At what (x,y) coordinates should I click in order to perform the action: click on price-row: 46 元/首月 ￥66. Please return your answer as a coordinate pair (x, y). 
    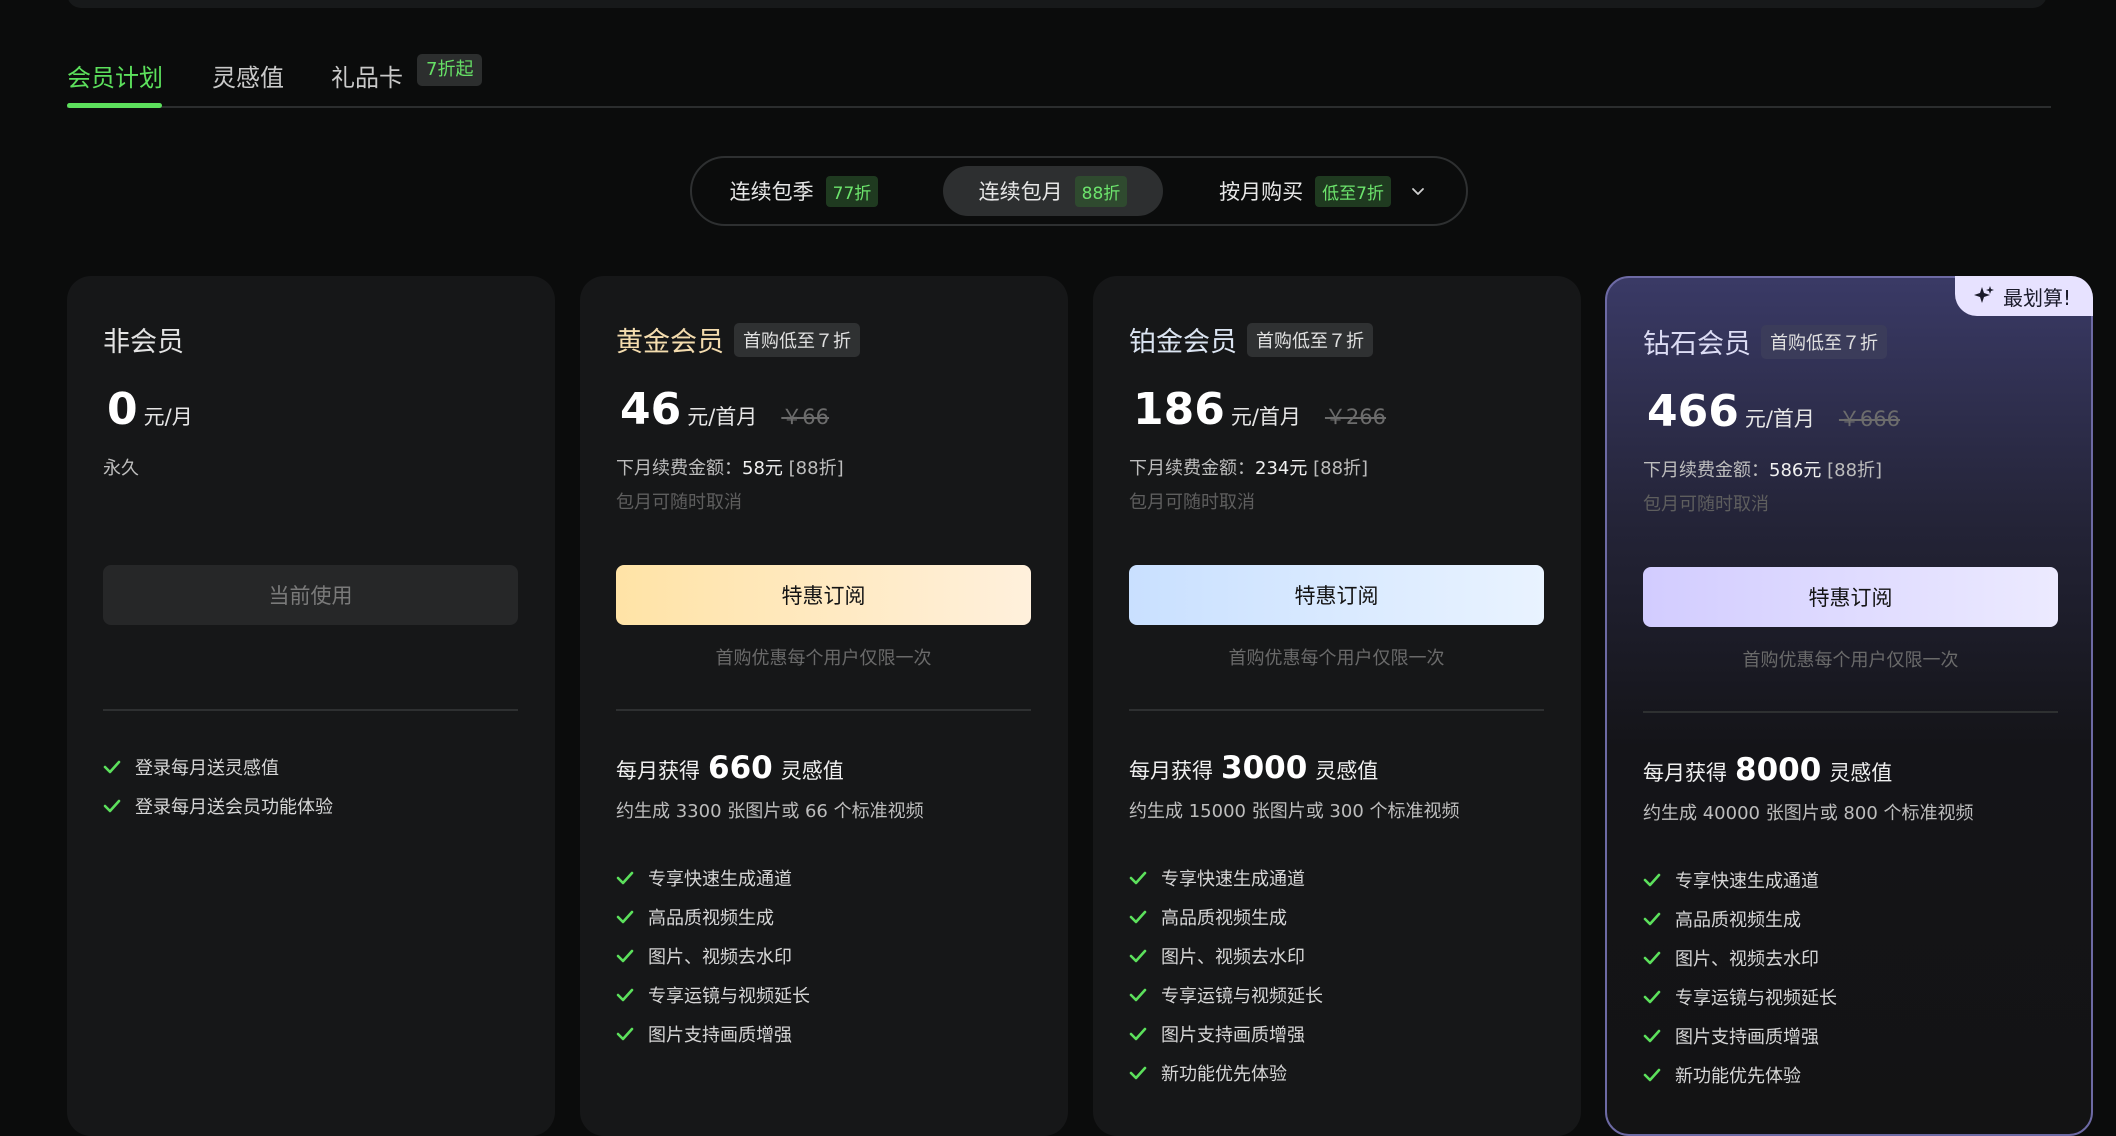
    Looking at the image, I should click on (724, 409).